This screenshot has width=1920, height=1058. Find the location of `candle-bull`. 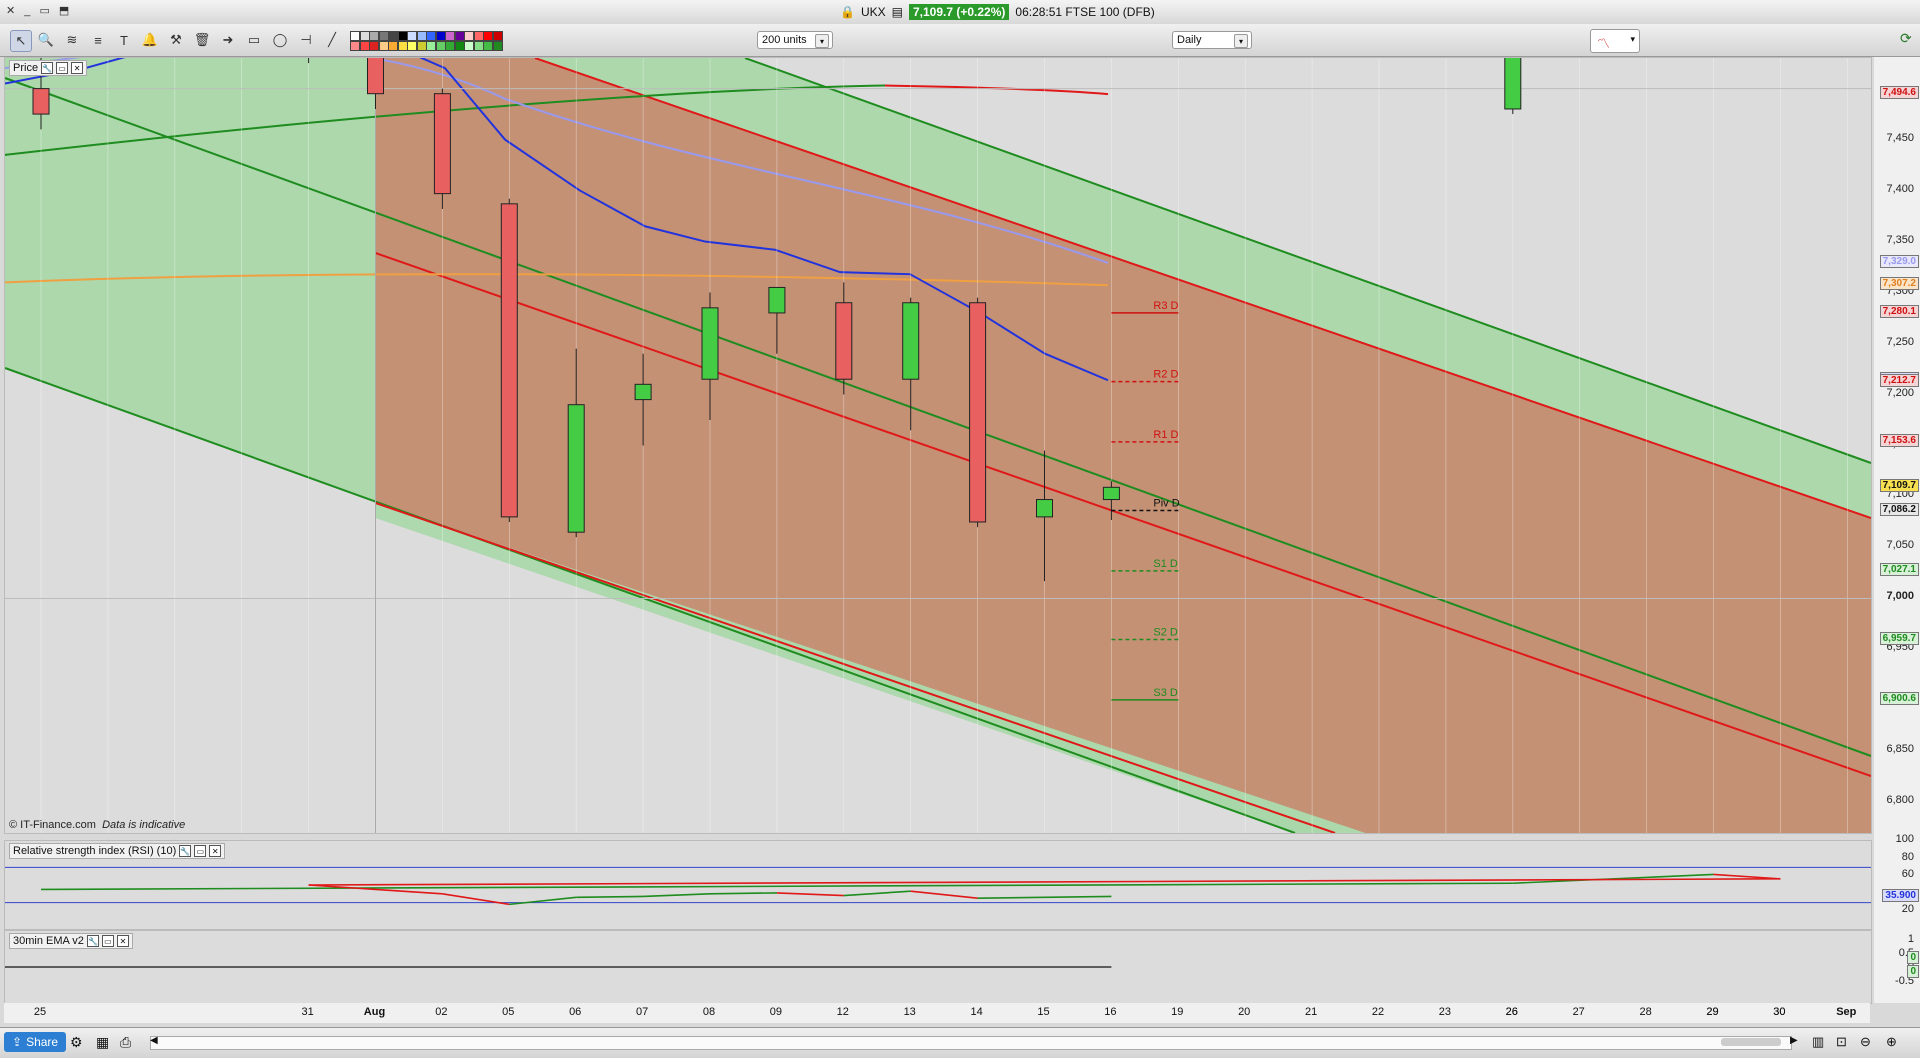

candle-bull is located at coordinates (911, 341).